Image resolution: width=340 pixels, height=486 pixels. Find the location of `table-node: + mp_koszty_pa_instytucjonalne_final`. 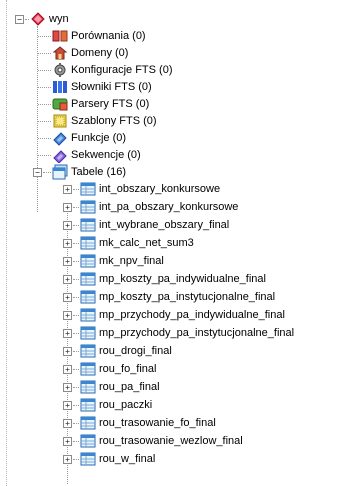

table-node: + mp_koszty_pa_instytucjonalne_final is located at coordinates (170, 297).